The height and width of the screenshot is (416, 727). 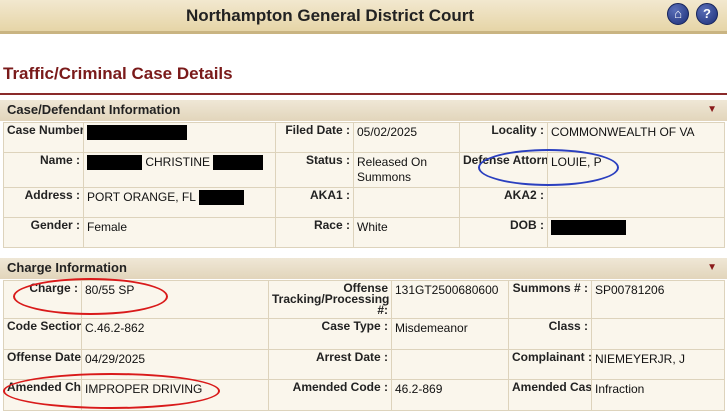 I want to click on amended-case-type-label: Amended Case Type :, so click(x=550, y=395).